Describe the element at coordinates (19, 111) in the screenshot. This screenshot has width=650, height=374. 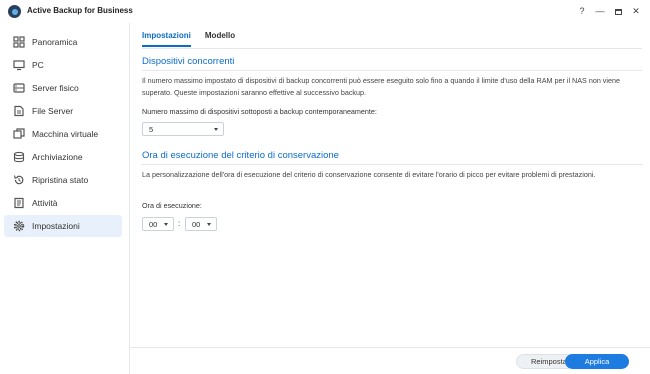
I see `file-server-icon` at that location.